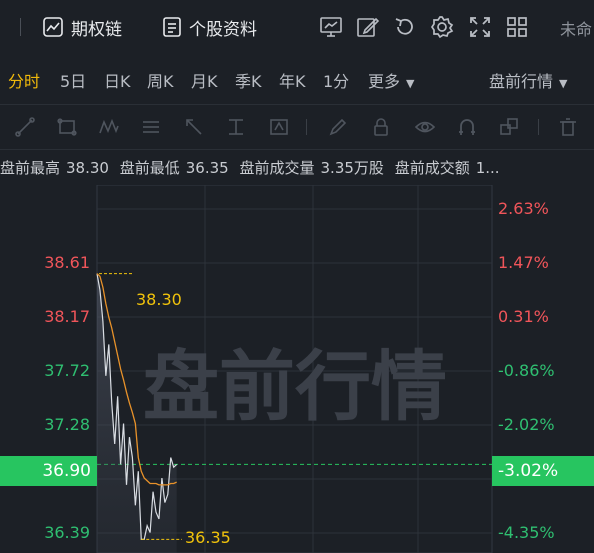 This screenshot has width=594, height=553. I want to click on unfavorite-button: 未命, so click(576, 28).